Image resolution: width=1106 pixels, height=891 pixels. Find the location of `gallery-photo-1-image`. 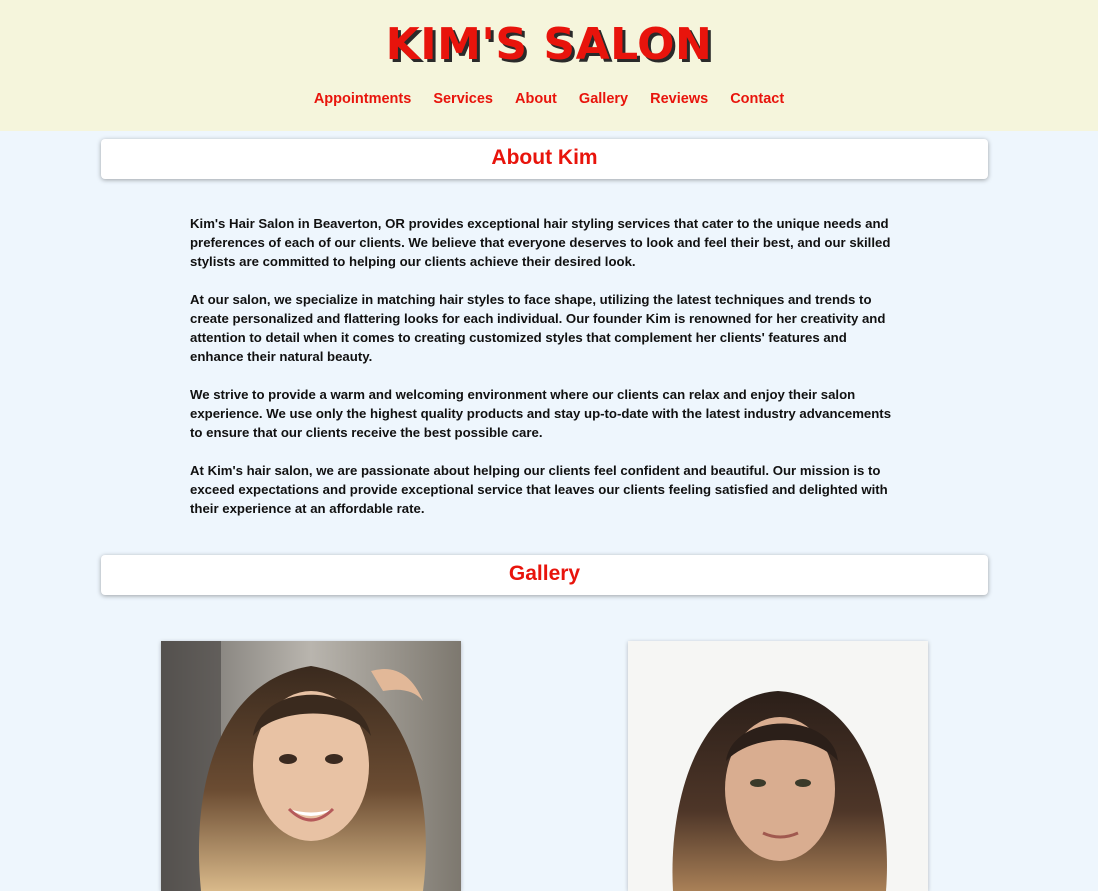

gallery-photo-1-image is located at coordinates (311, 766).